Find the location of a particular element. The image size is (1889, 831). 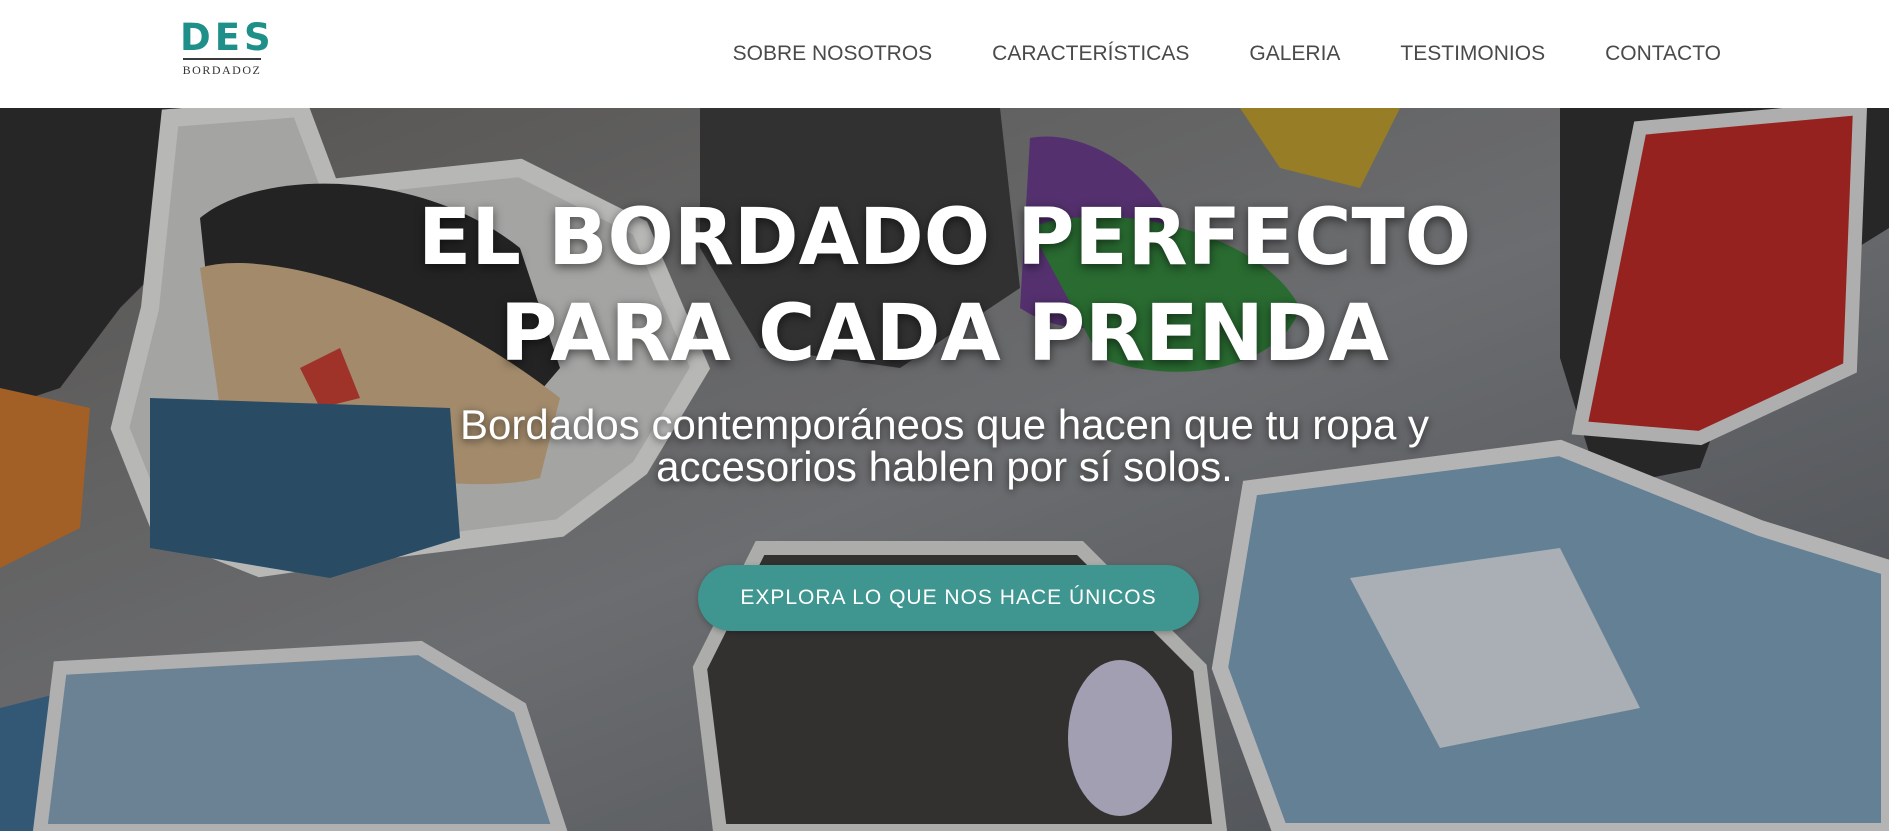

nav-item-contacto: CONTACTO is located at coordinates (1663, 54).